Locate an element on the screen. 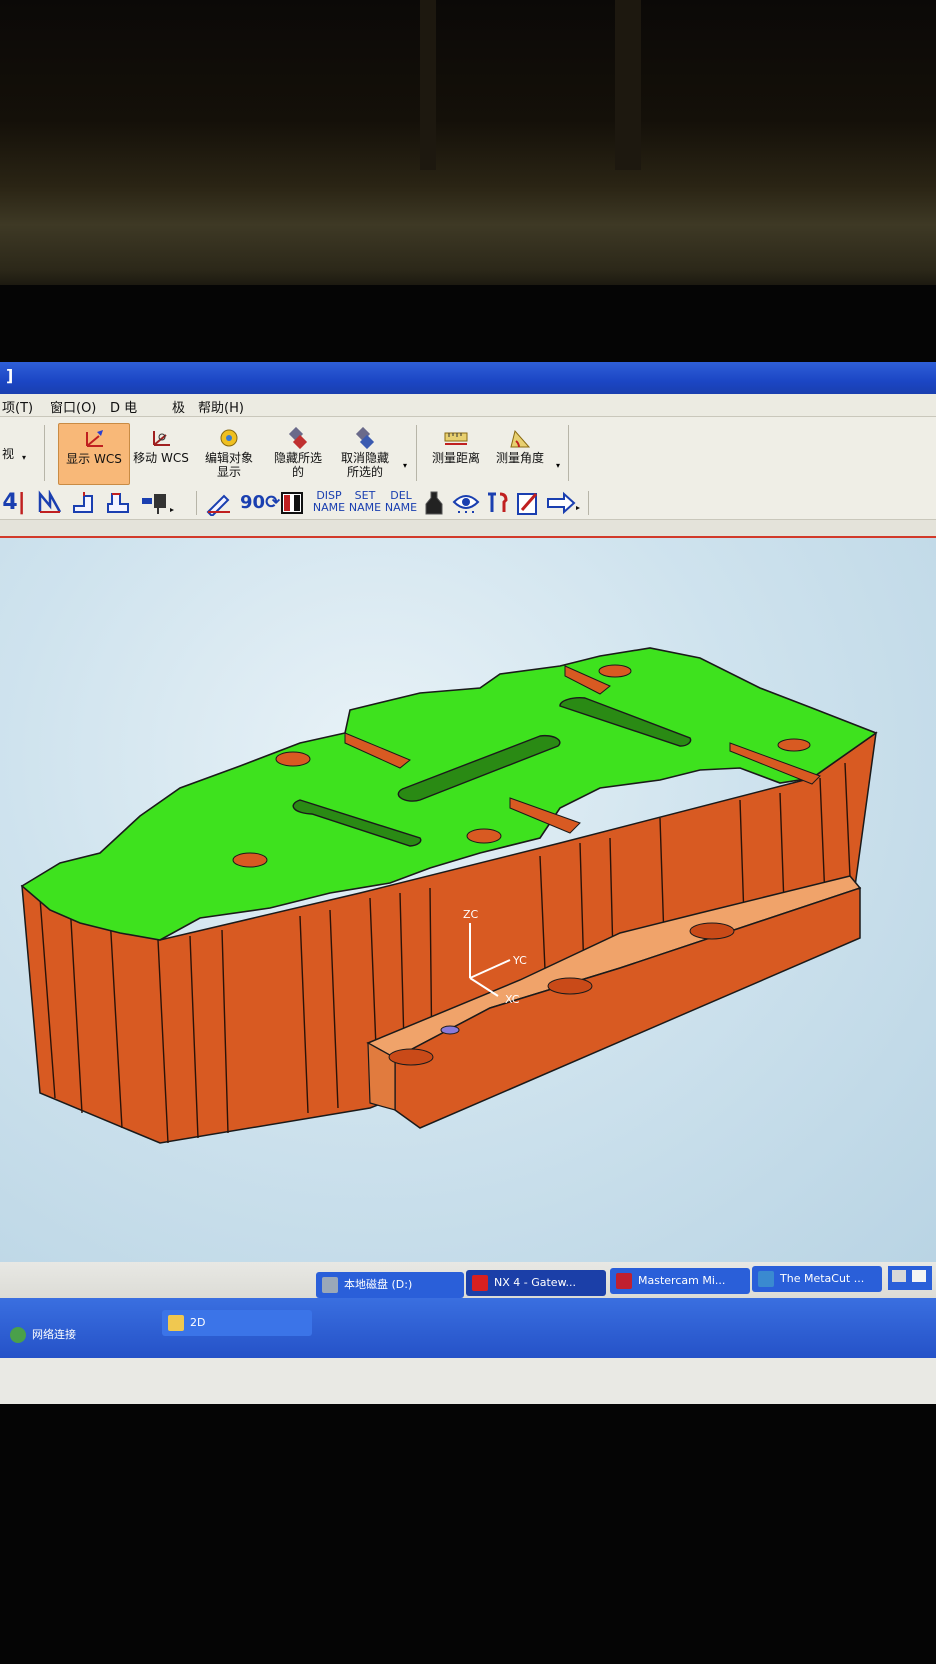 The image size is (936, 1664). bottle-icon is located at coordinates (434, 503).